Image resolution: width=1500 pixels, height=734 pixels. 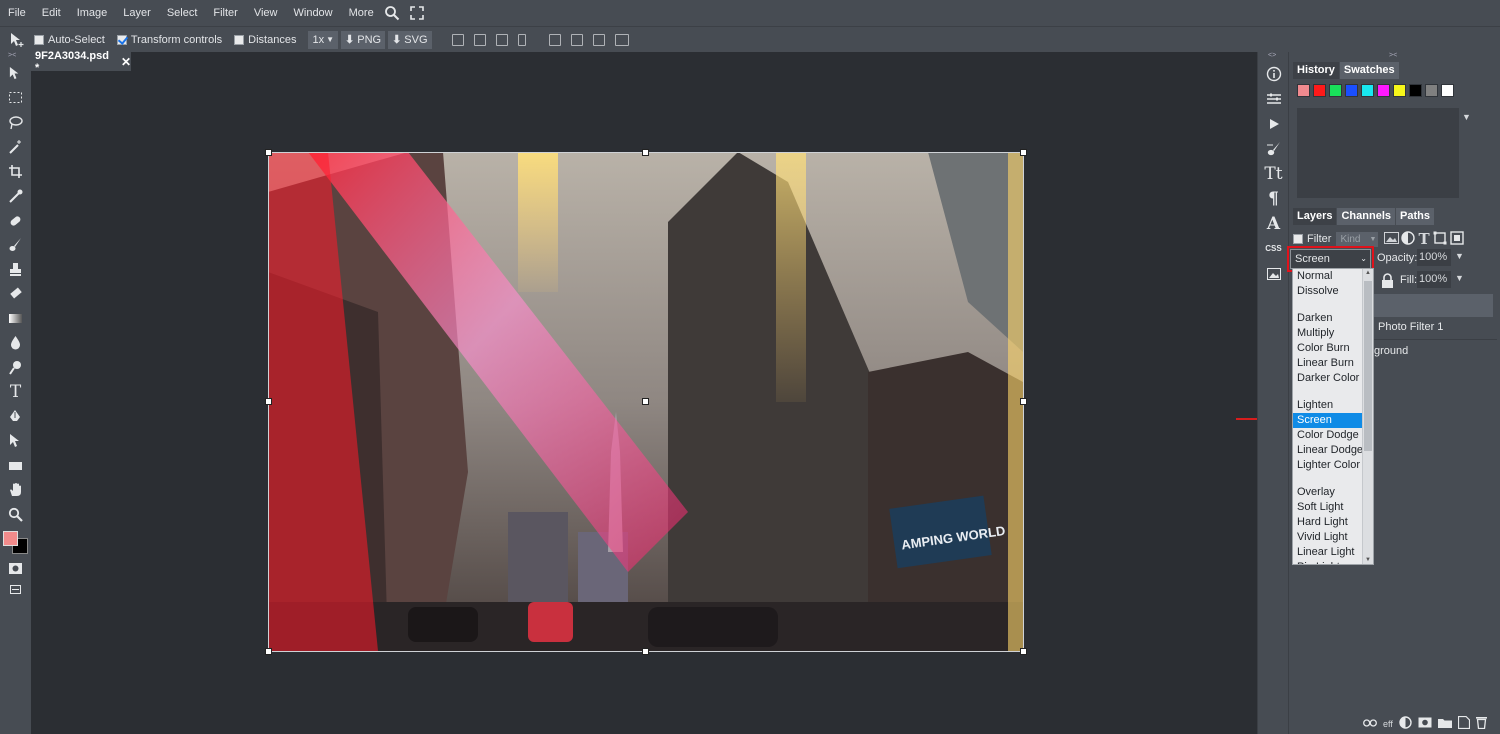 What do you see at coordinates (1333, 492) in the screenshot?
I see `blend-option-overlay: Overlay` at bounding box center [1333, 492].